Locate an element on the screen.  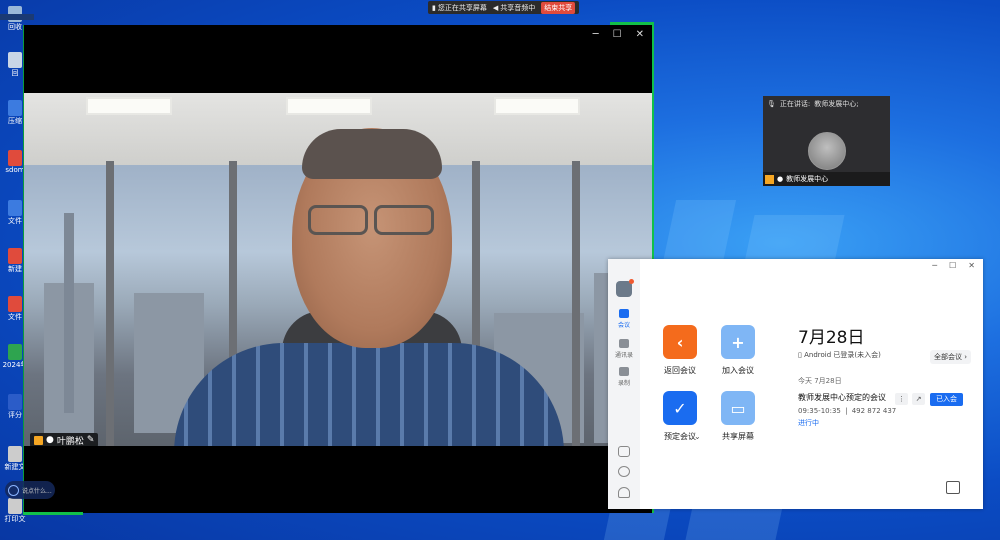
tile-label: 共享屏幕 is located at coordinates (738, 436).